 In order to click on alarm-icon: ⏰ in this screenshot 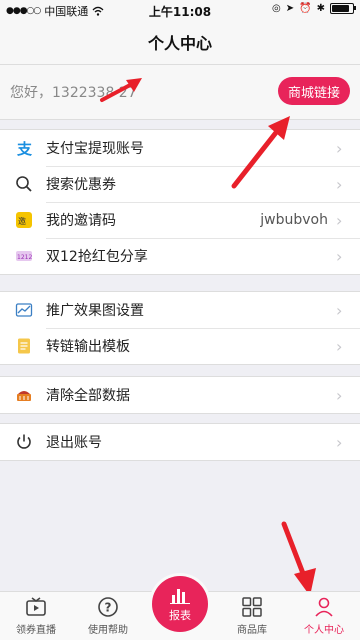, I will do `click(305, 8)`.